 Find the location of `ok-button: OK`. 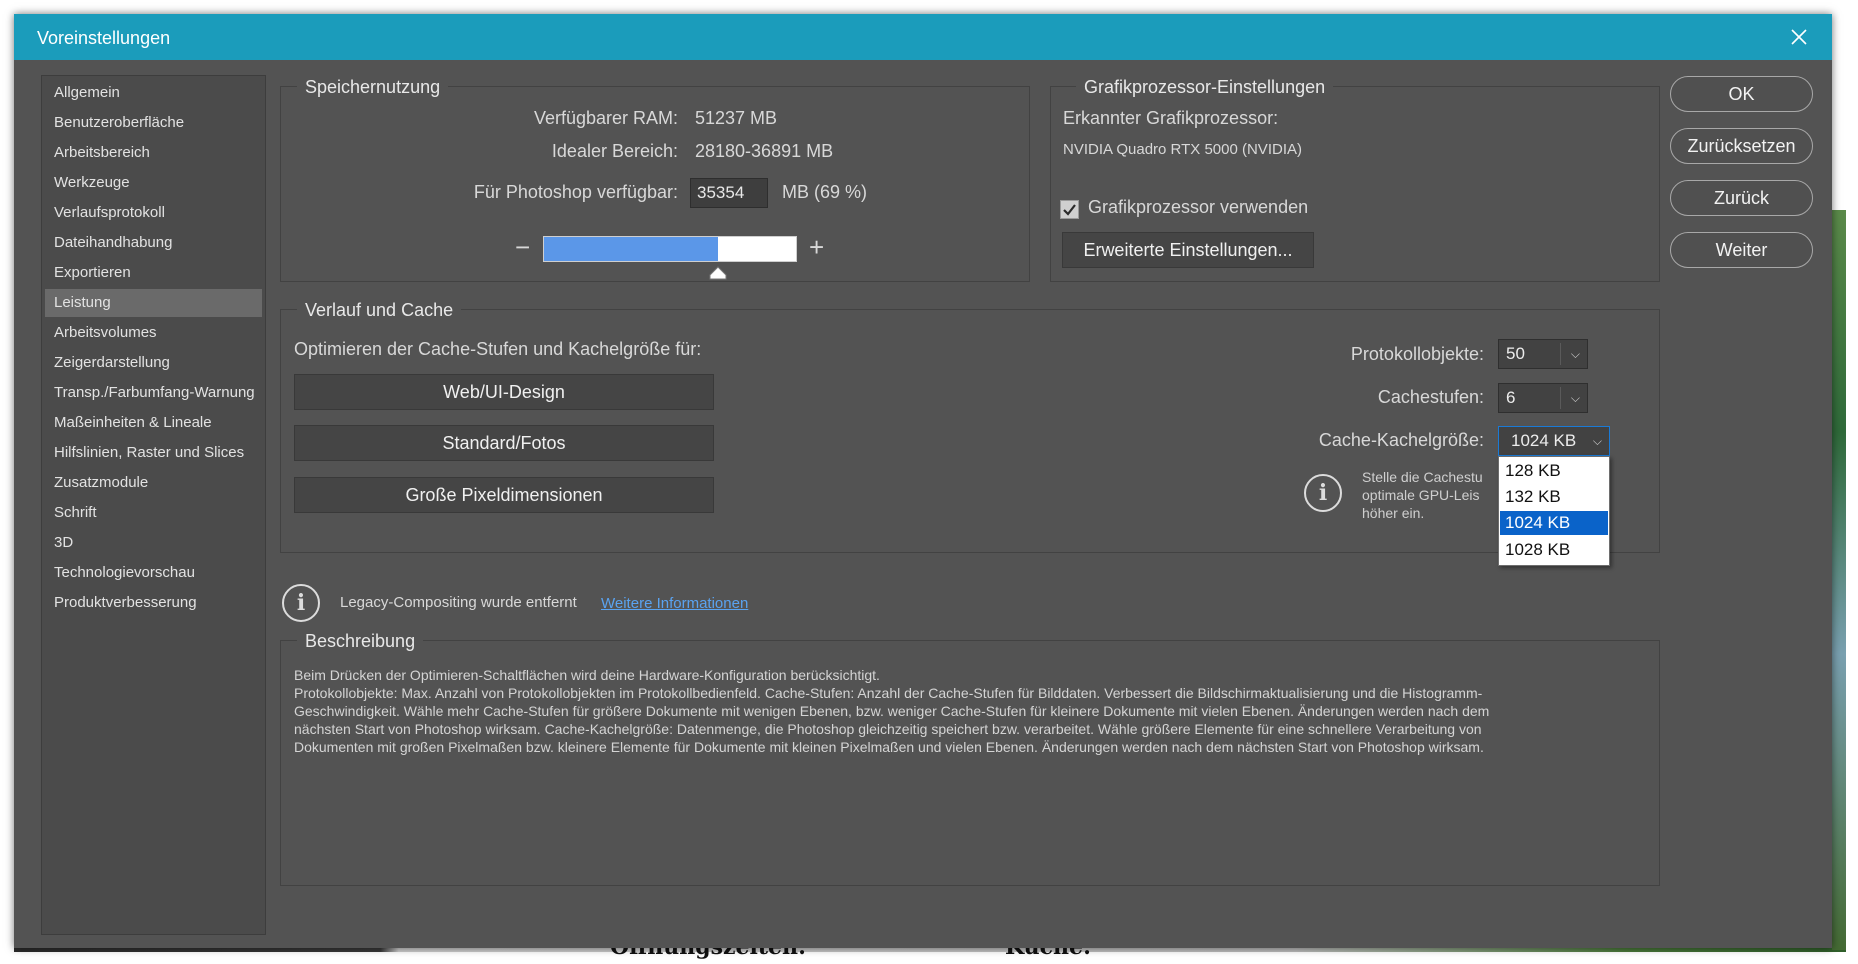

ok-button: OK is located at coordinates (1741, 94).